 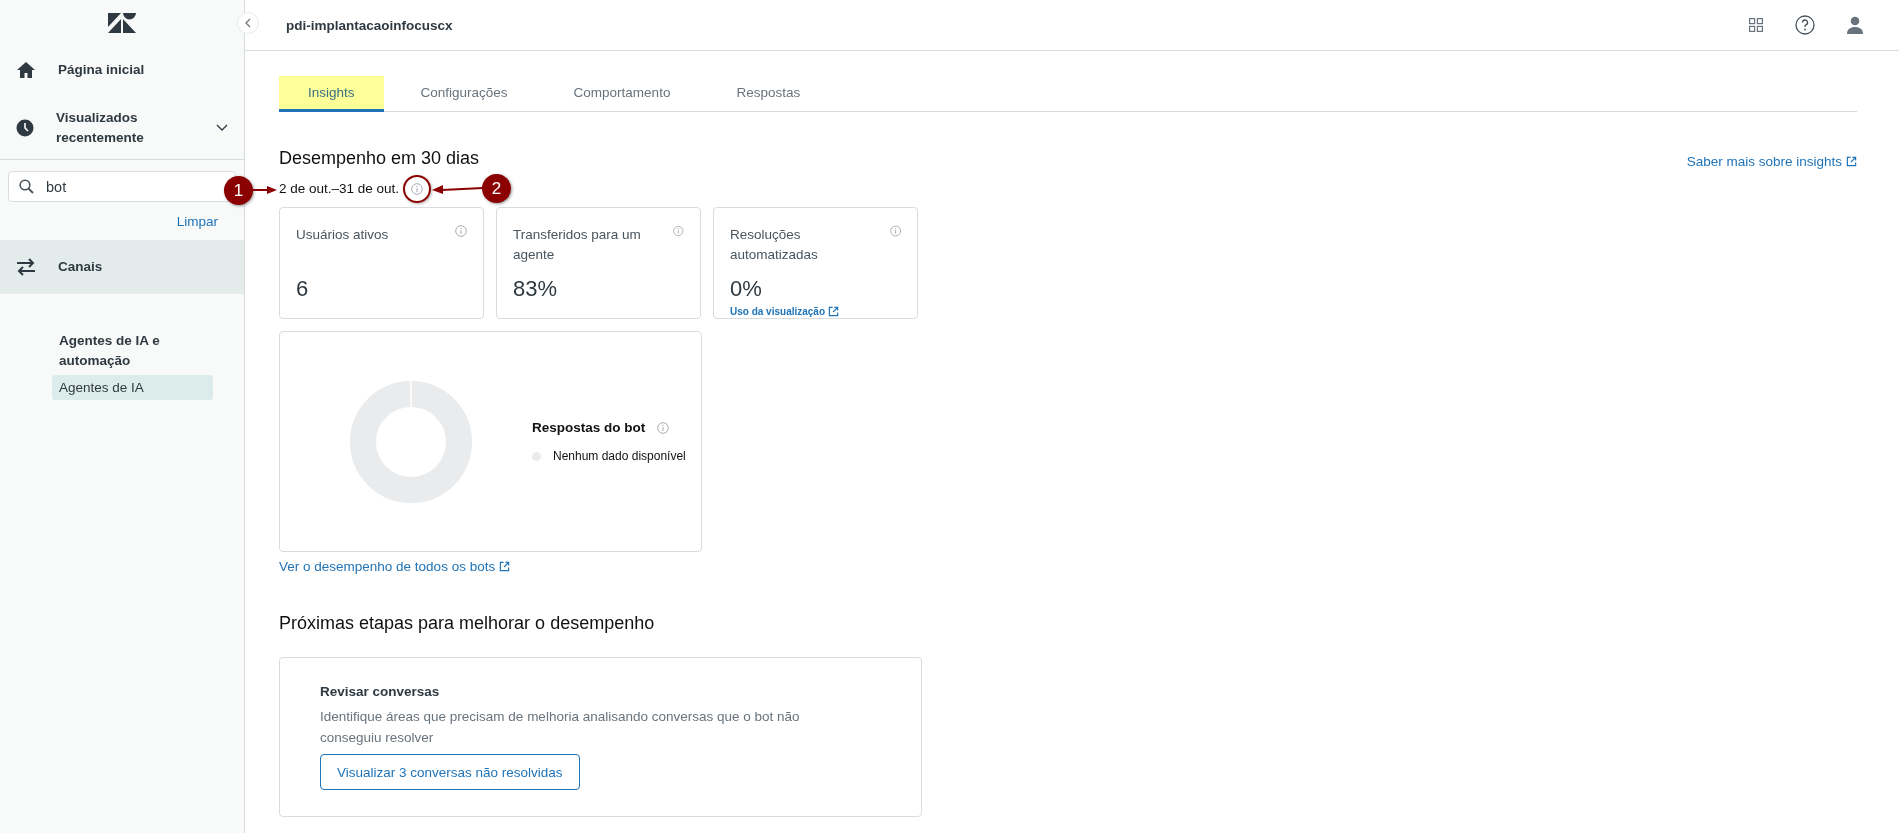 What do you see at coordinates (122, 128) in the screenshot?
I see `nav-item: Visualizados recentemente` at bounding box center [122, 128].